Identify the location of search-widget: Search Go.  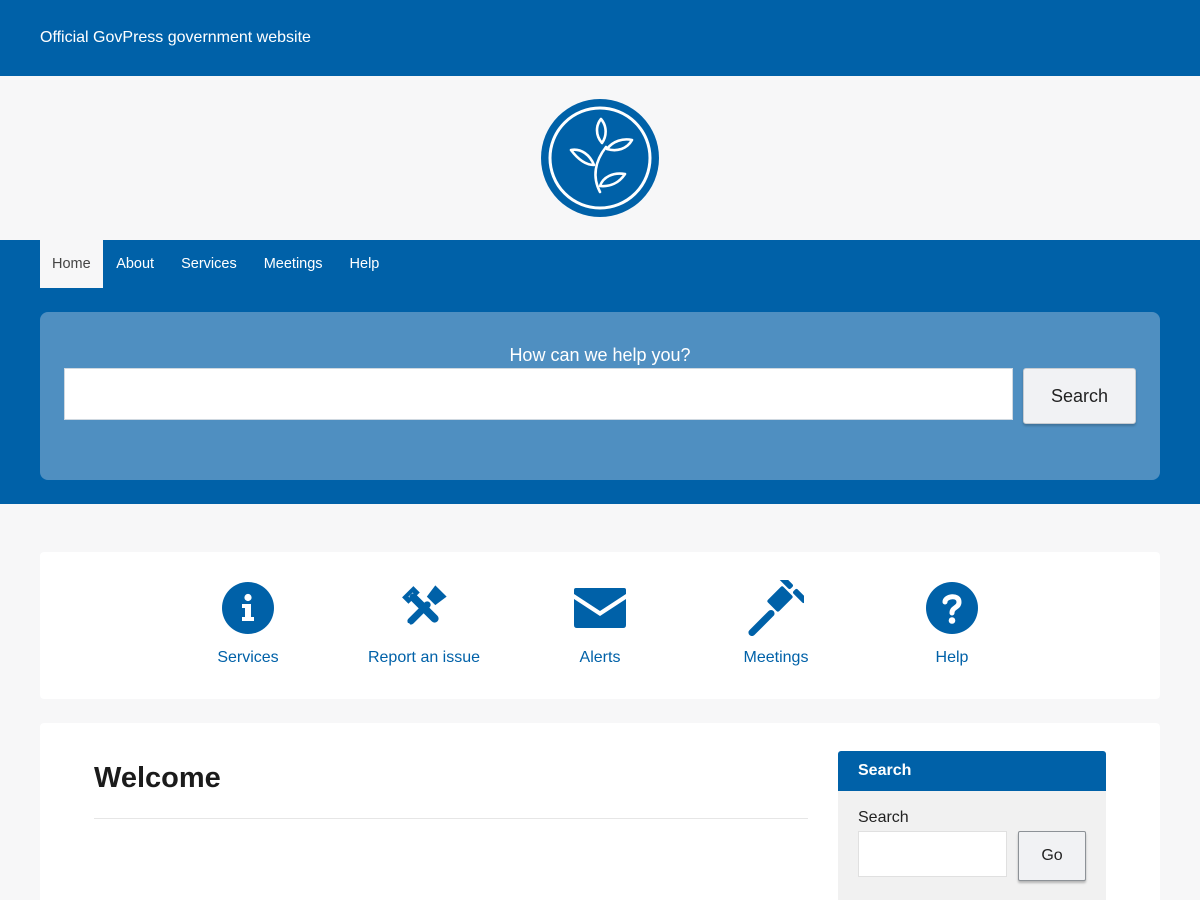
(972, 845).